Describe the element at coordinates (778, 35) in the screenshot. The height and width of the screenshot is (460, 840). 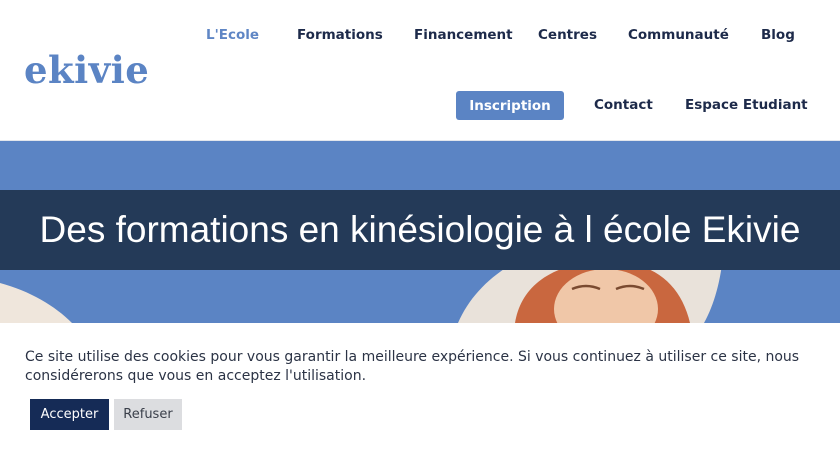
I see `nav-item-blog: Blog` at that location.